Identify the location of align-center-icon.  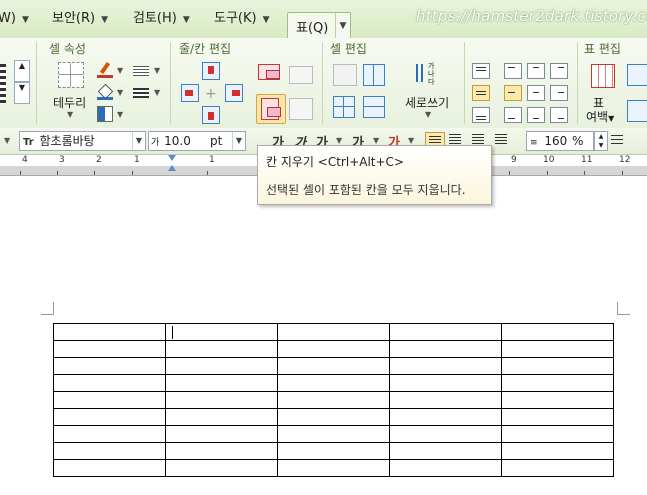
(478, 139).